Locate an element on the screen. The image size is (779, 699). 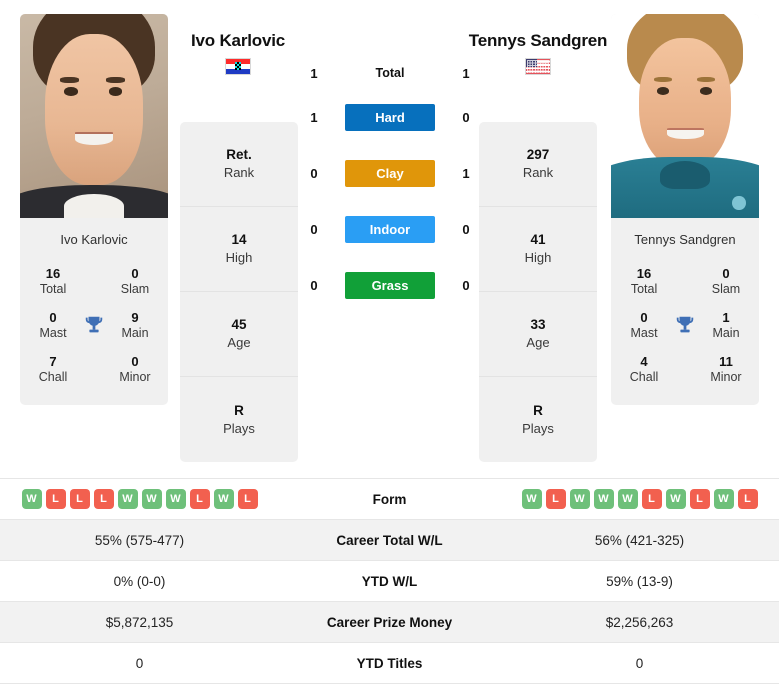
form-strip-left: WLLLWWWLWL is located at coordinates (139, 499).